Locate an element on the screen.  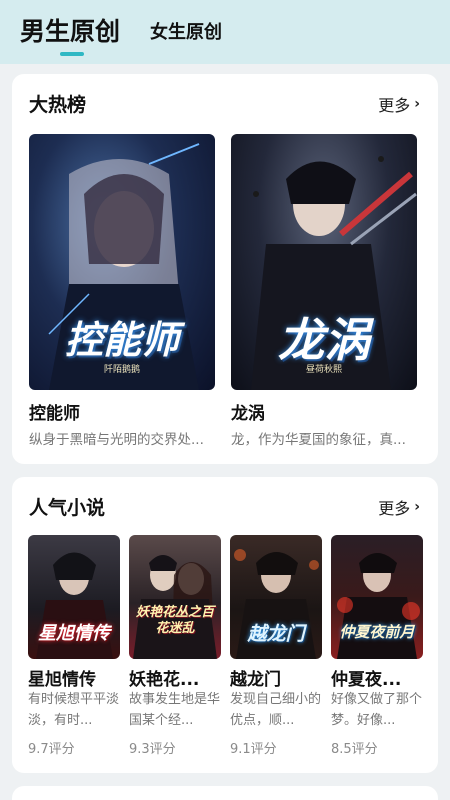
book-title: 越龙门 is located at coordinates (276, 677).